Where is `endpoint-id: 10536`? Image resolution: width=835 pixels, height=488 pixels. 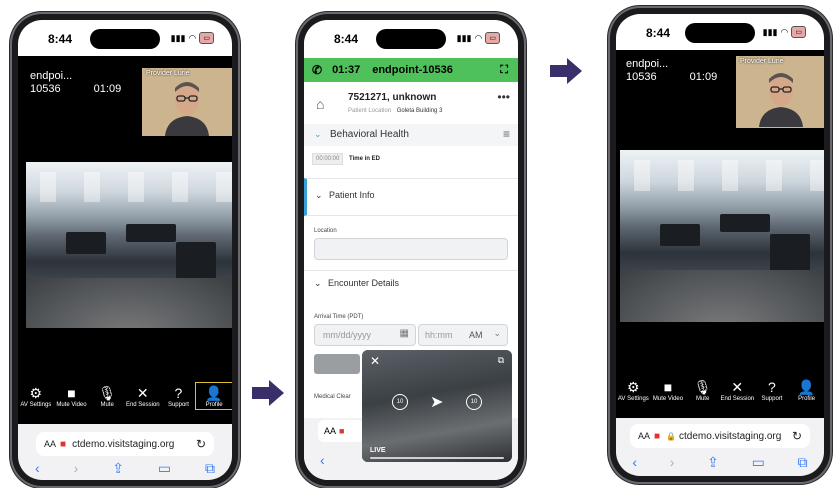
endpoint-id: 10536 is located at coordinates (45, 89).